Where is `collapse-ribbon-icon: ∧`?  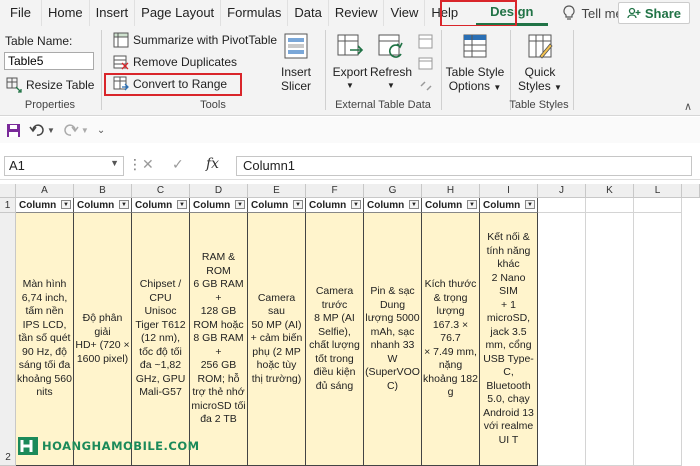
collapse-ribbon-icon: ∧ is located at coordinates (688, 106).